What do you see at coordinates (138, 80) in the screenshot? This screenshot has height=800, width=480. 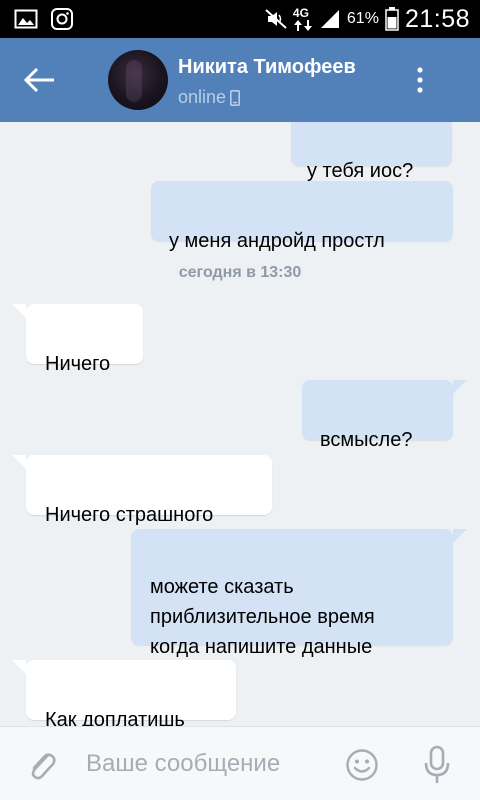 I see `avatar` at bounding box center [138, 80].